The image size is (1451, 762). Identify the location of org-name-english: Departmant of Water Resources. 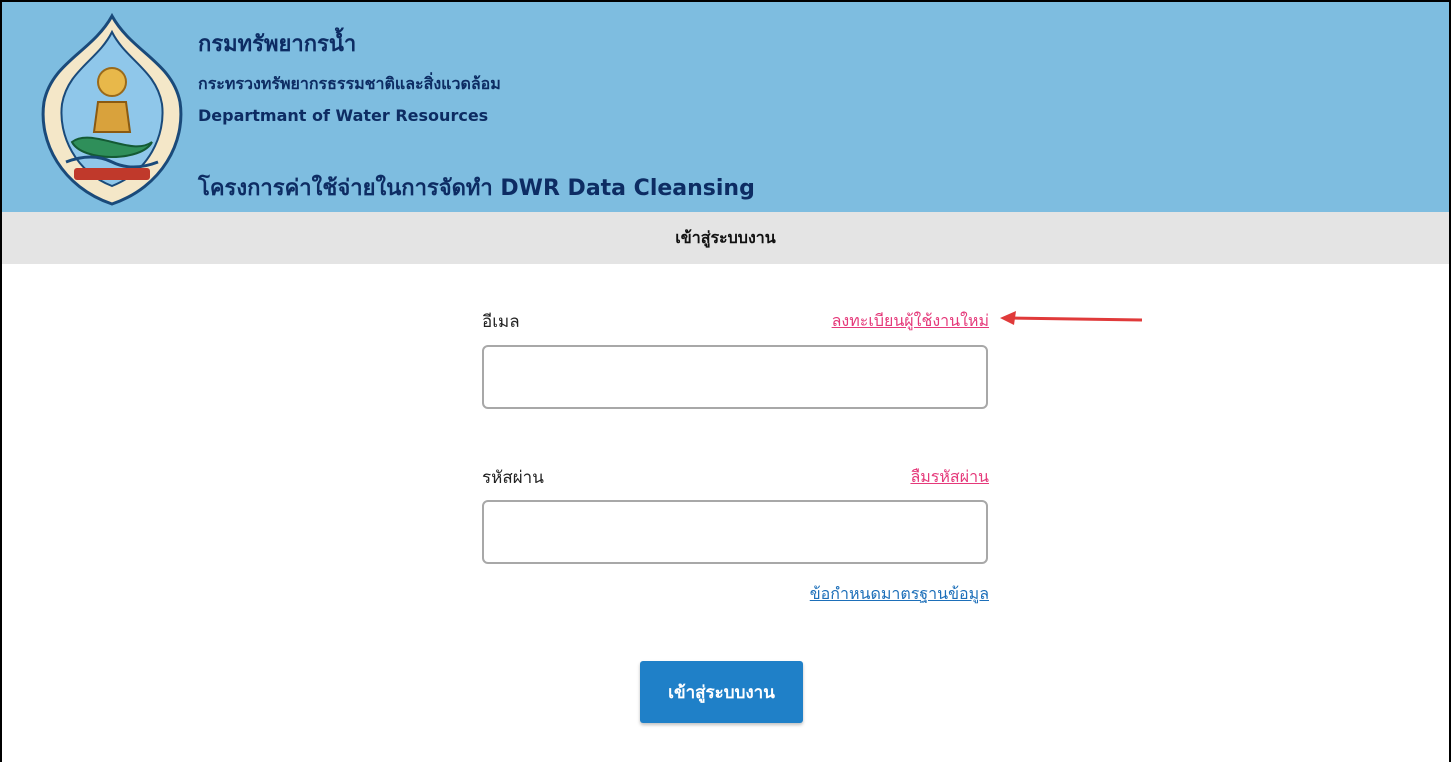
(343, 115).